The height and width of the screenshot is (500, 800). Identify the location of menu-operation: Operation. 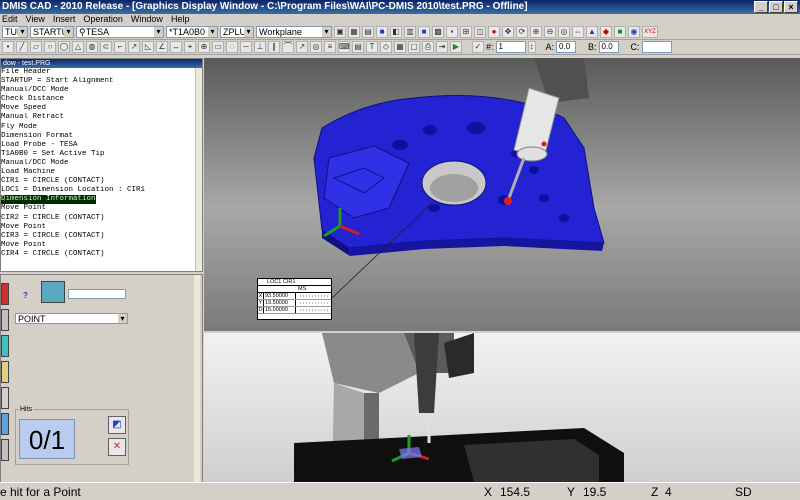
(103, 19).